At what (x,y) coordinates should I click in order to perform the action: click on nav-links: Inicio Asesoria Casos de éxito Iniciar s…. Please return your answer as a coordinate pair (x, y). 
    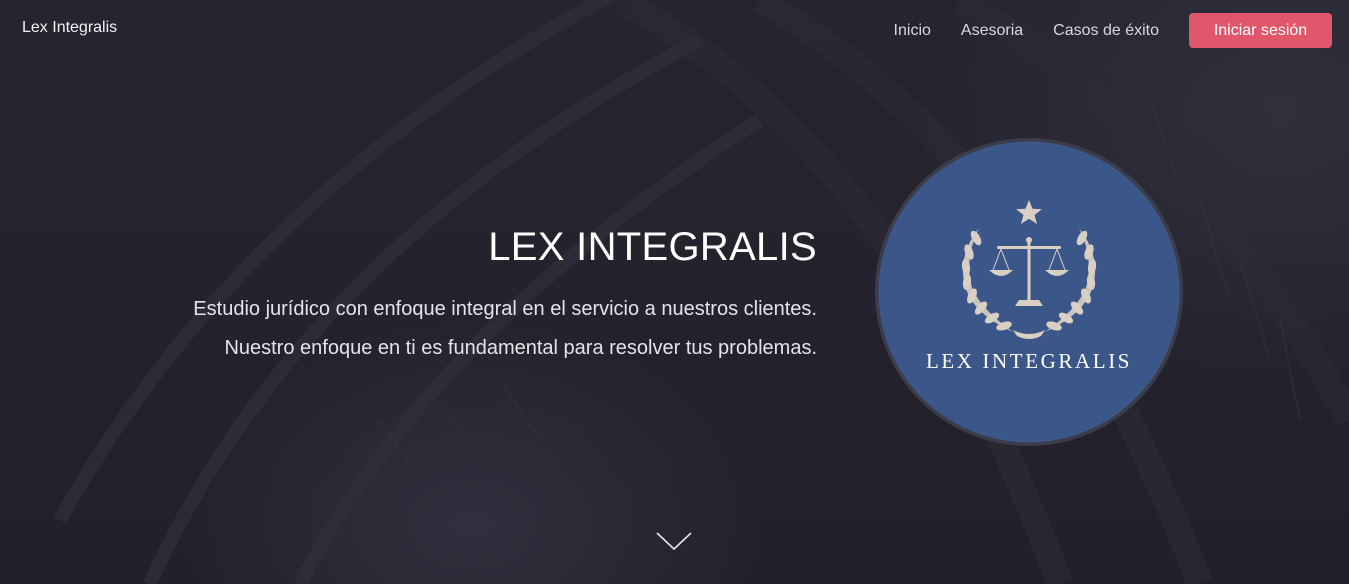
    Looking at the image, I should click on (1113, 30).